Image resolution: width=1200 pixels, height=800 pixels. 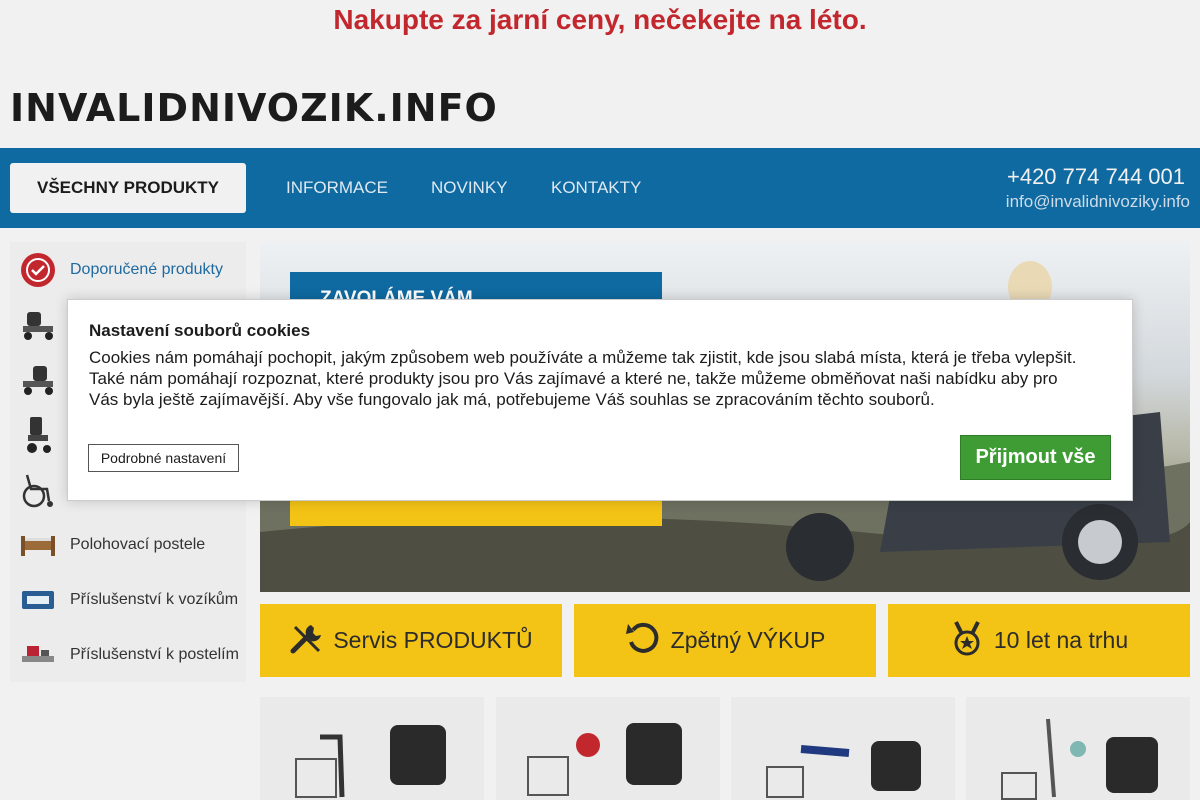 What do you see at coordinates (154, 599) in the screenshot?
I see `sidebar-item-label: Příslušenství k vozíkům` at bounding box center [154, 599].